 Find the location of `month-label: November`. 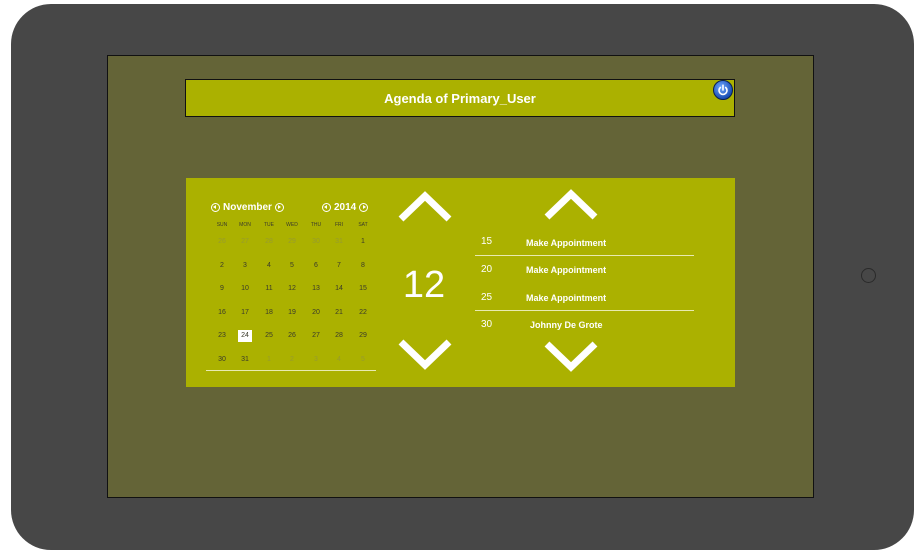

month-label: November is located at coordinates (247, 207).